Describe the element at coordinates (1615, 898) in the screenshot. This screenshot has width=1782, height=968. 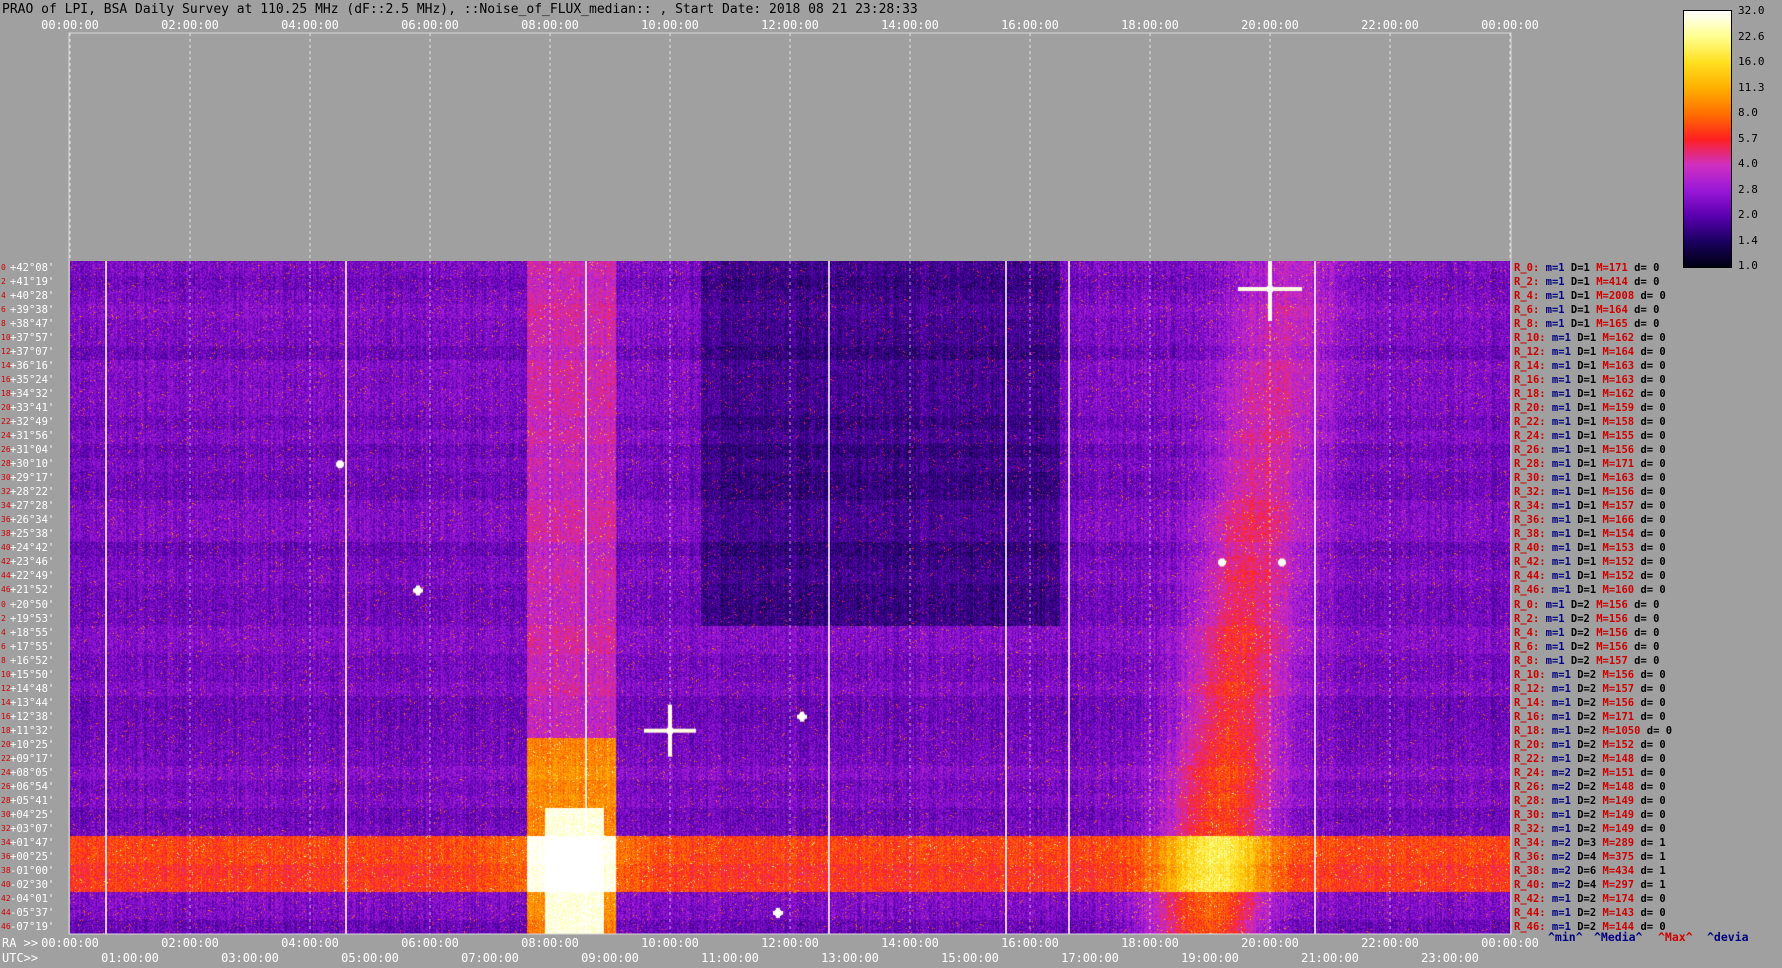
I see `stat-field: M=174` at that location.